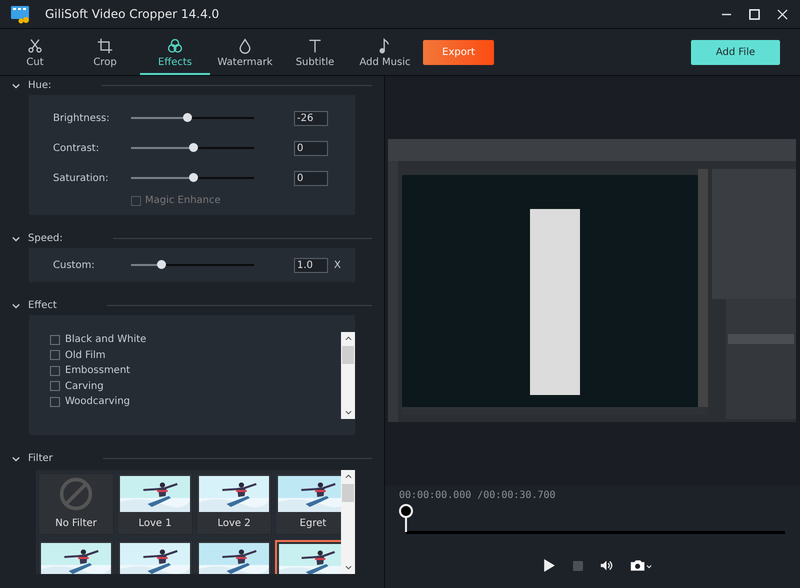 Image resolution: width=800 pixels, height=588 pixels. Describe the element at coordinates (81, 178) in the screenshot. I see `slider-label: Saturation:` at that location.